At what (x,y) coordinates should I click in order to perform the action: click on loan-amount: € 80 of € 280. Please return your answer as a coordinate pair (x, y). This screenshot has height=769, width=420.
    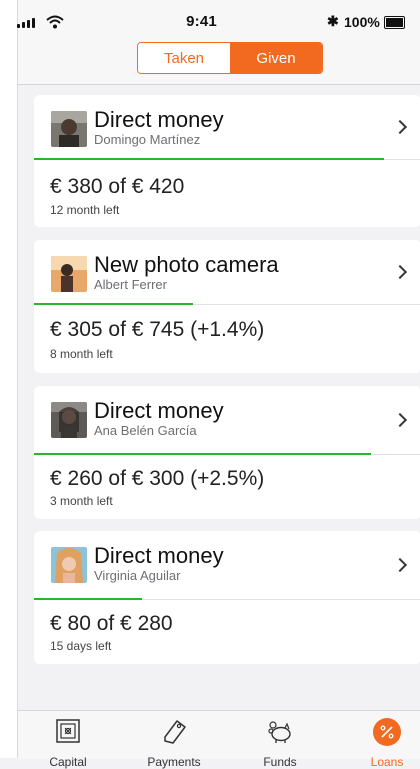
    Looking at the image, I should click on (111, 623).